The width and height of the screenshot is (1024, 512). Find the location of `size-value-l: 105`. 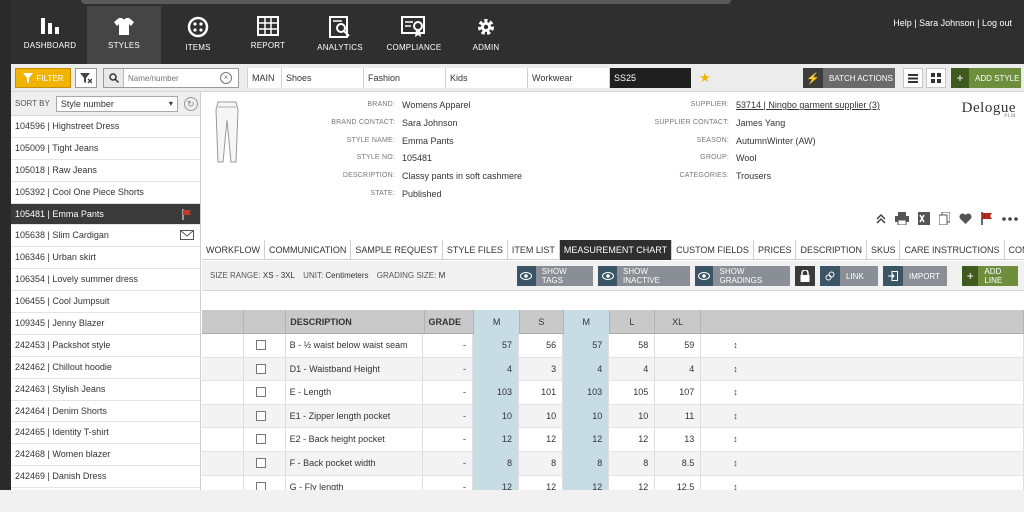

size-value-l: 105 is located at coordinates (632, 393).